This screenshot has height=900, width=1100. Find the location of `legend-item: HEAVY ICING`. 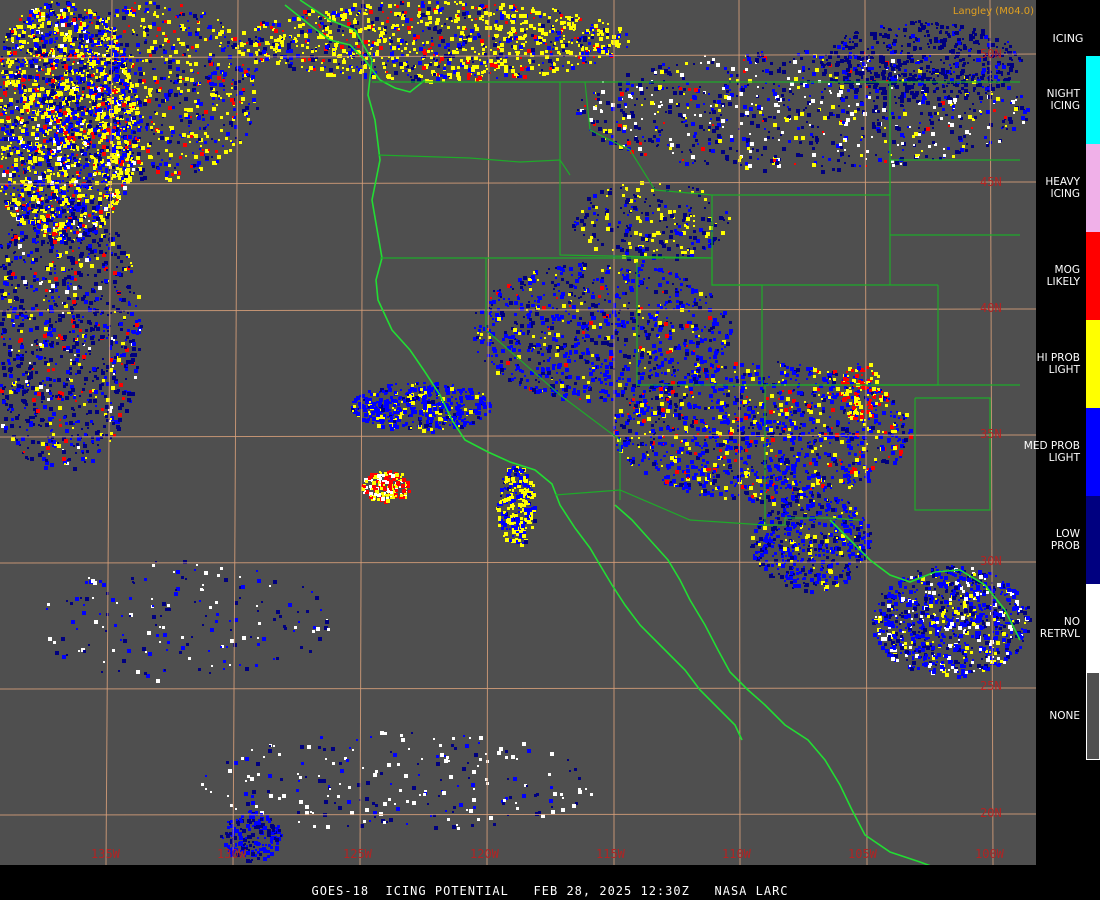

legend-item: HEAVY ICING is located at coordinates (1068, 188).